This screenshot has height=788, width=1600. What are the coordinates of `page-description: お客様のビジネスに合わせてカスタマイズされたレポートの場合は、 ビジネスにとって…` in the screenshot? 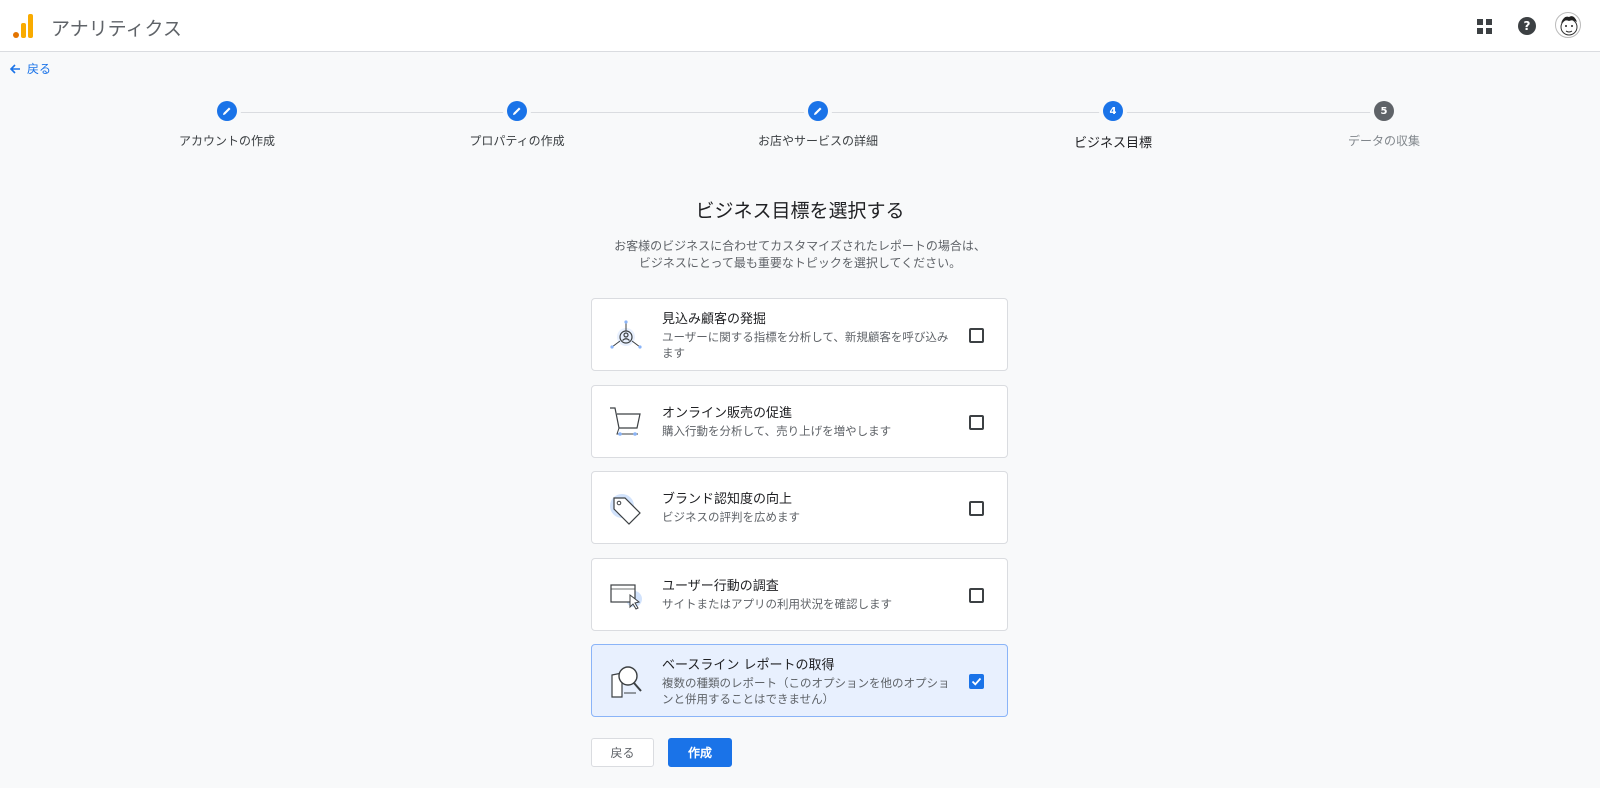 It's located at (800, 254).